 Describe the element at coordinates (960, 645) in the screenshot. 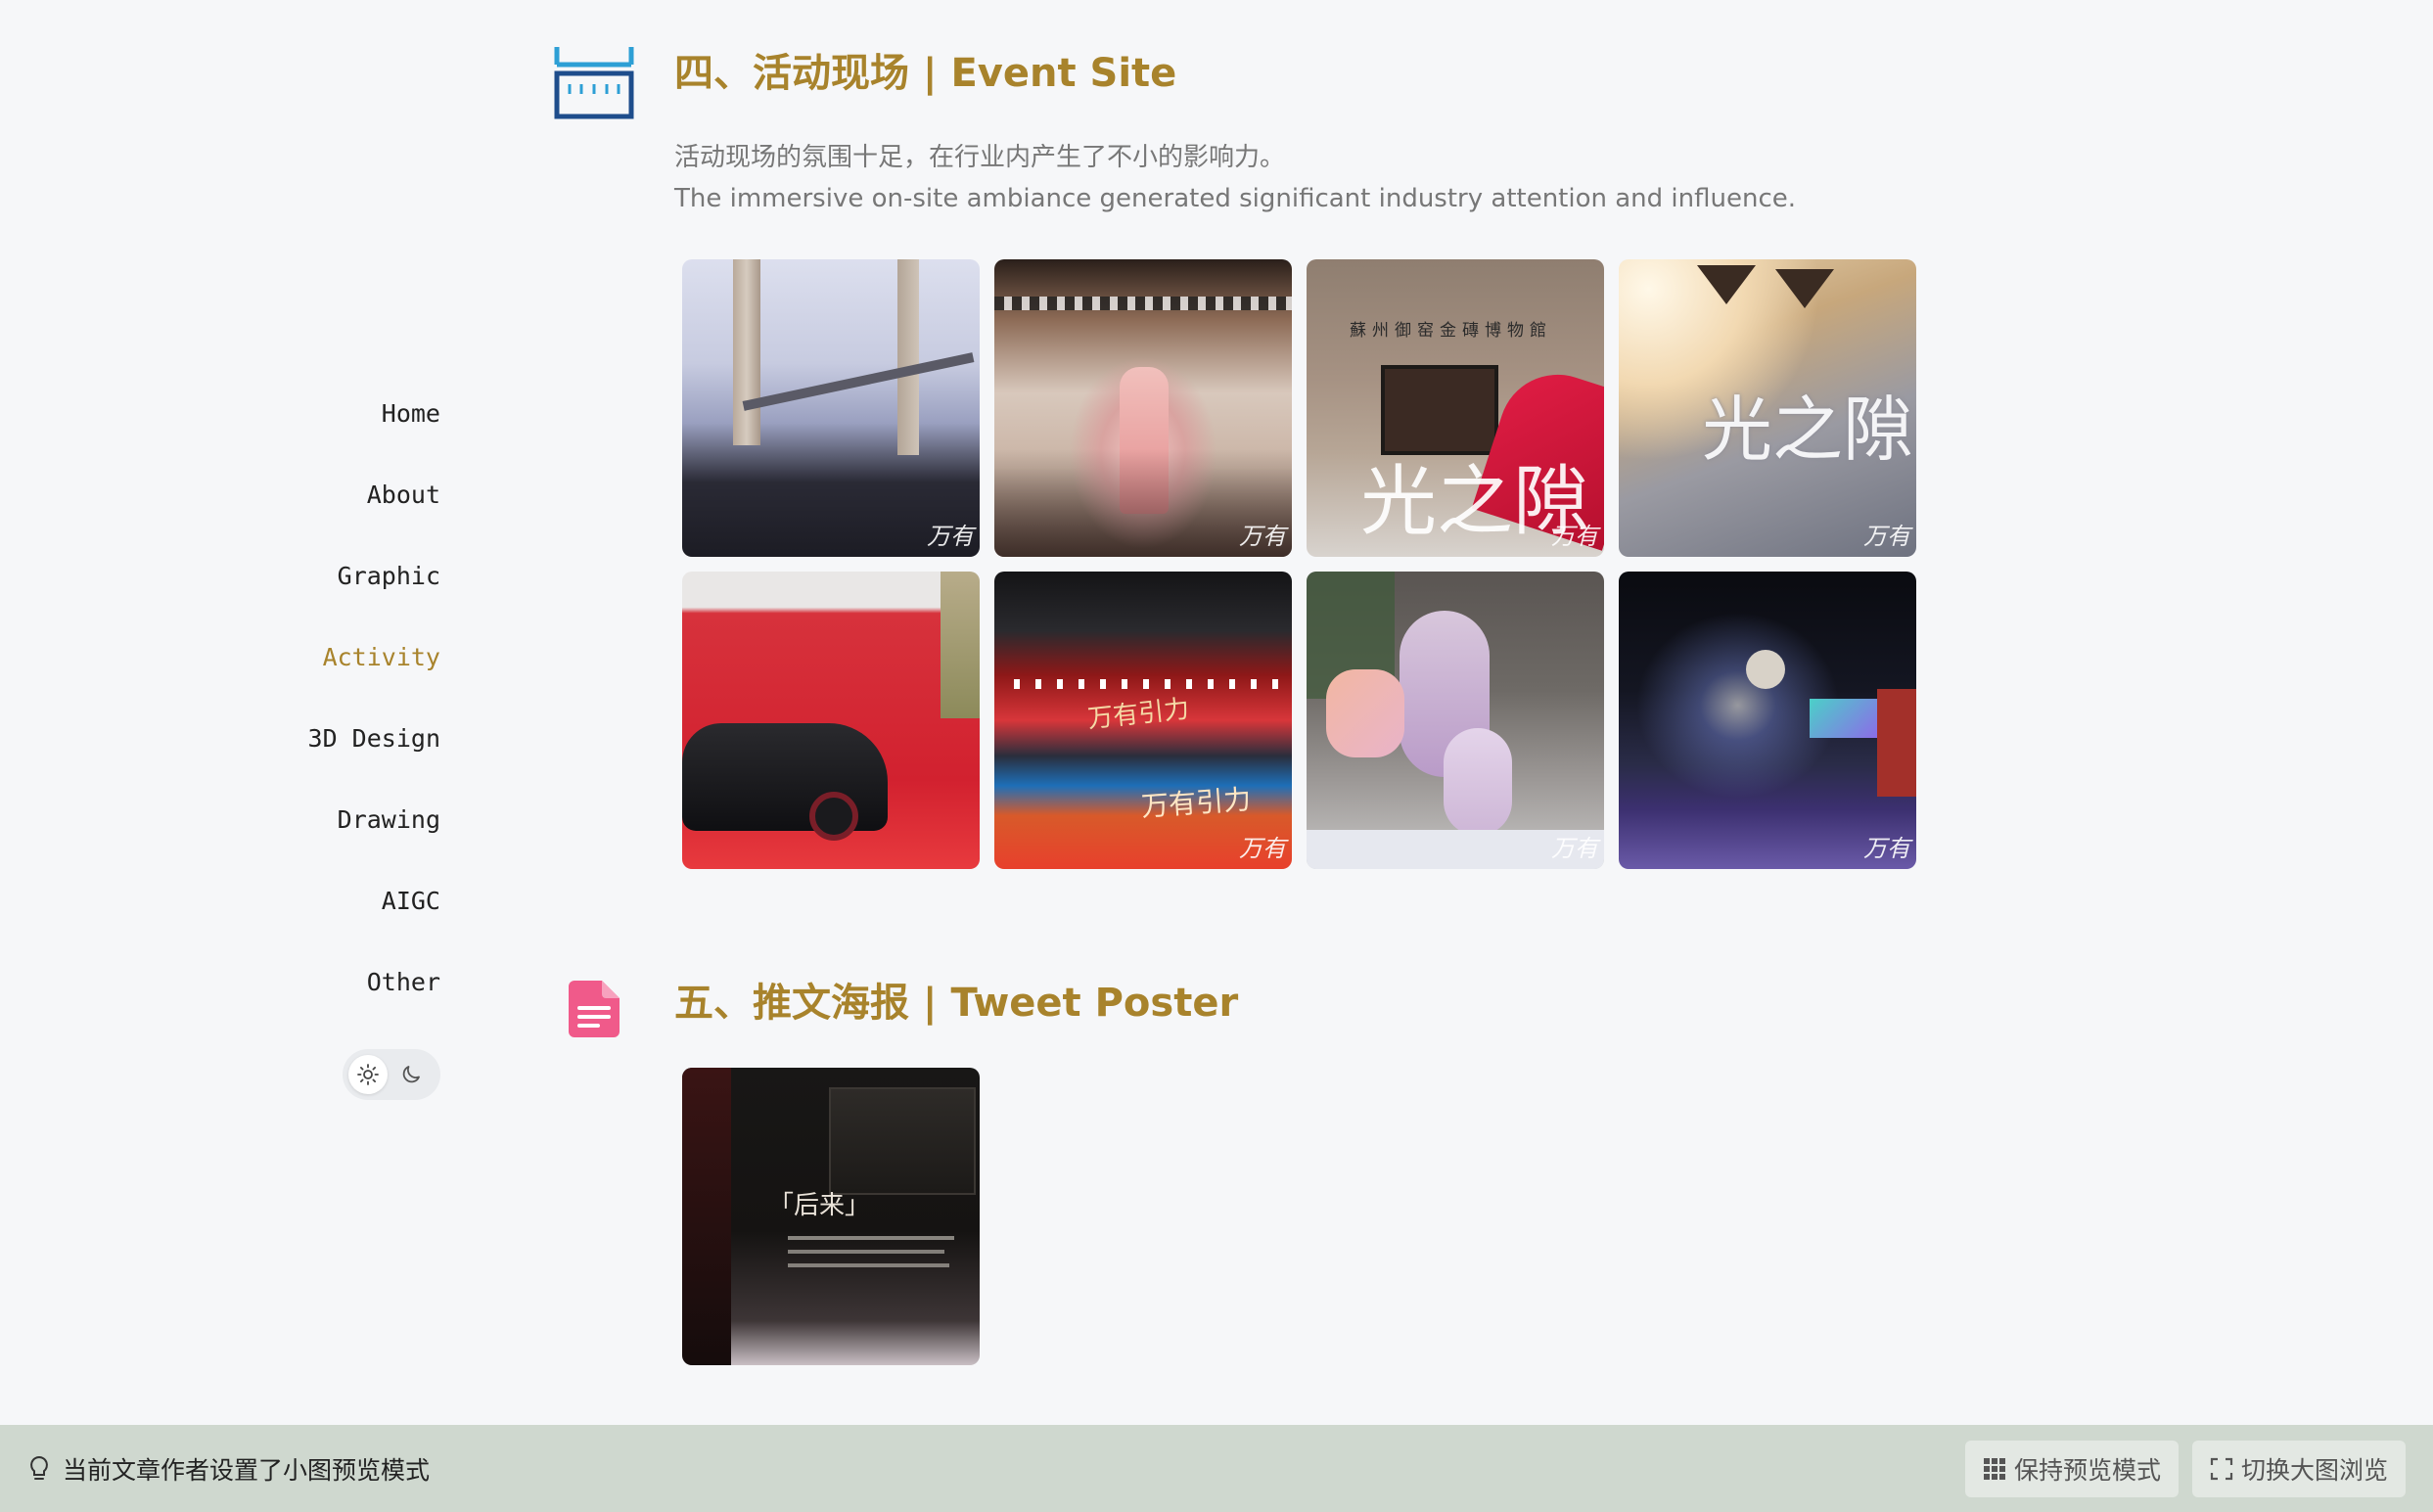

I see `tree-shape` at that location.